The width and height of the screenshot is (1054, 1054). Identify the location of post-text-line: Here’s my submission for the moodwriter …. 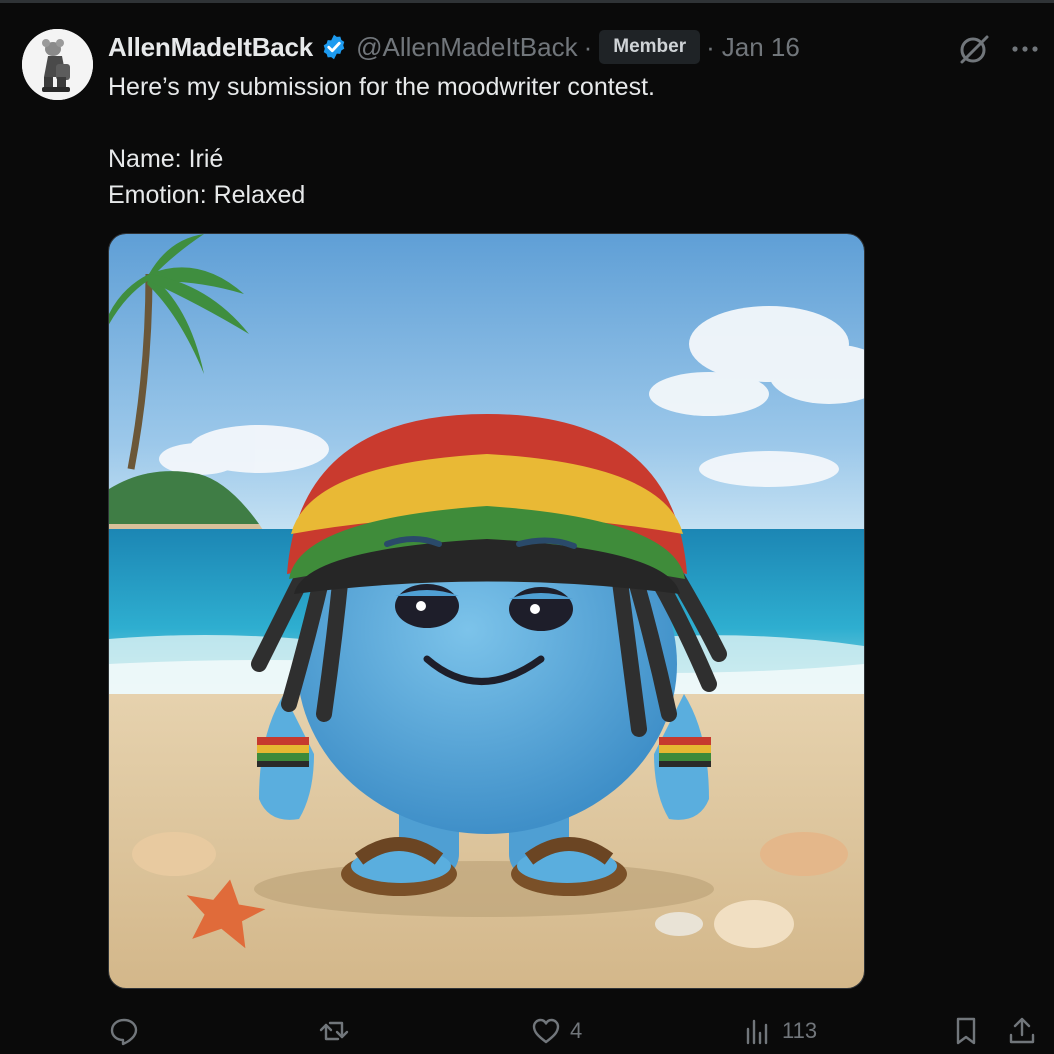
(381, 87).